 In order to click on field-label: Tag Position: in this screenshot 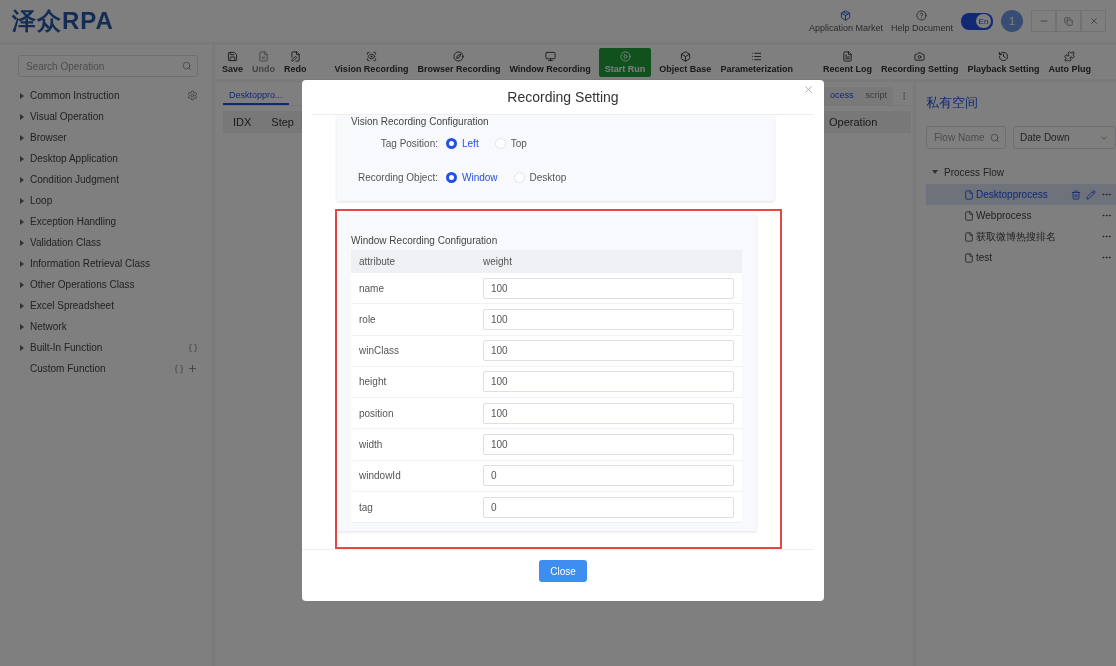, I will do `click(408, 144)`.